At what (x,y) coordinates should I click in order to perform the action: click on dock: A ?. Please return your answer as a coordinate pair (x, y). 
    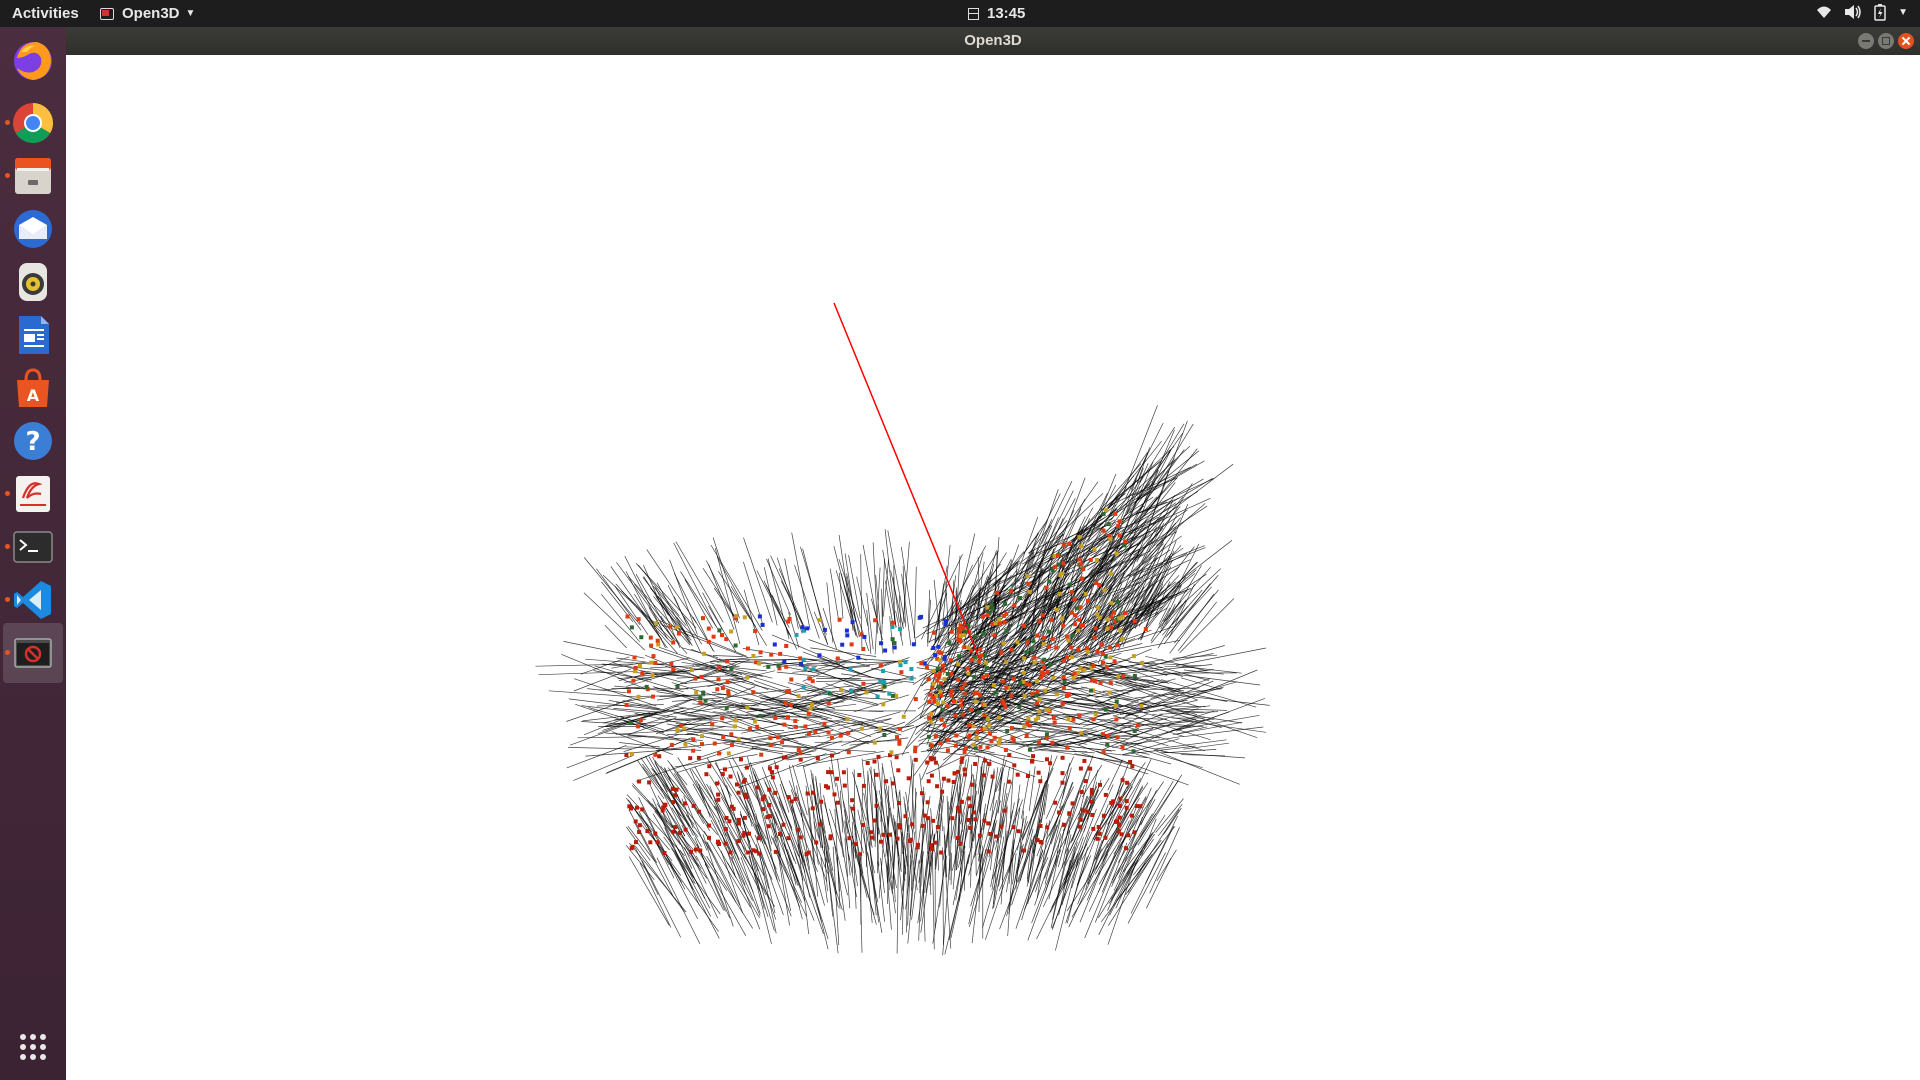
    Looking at the image, I should click on (33, 553).